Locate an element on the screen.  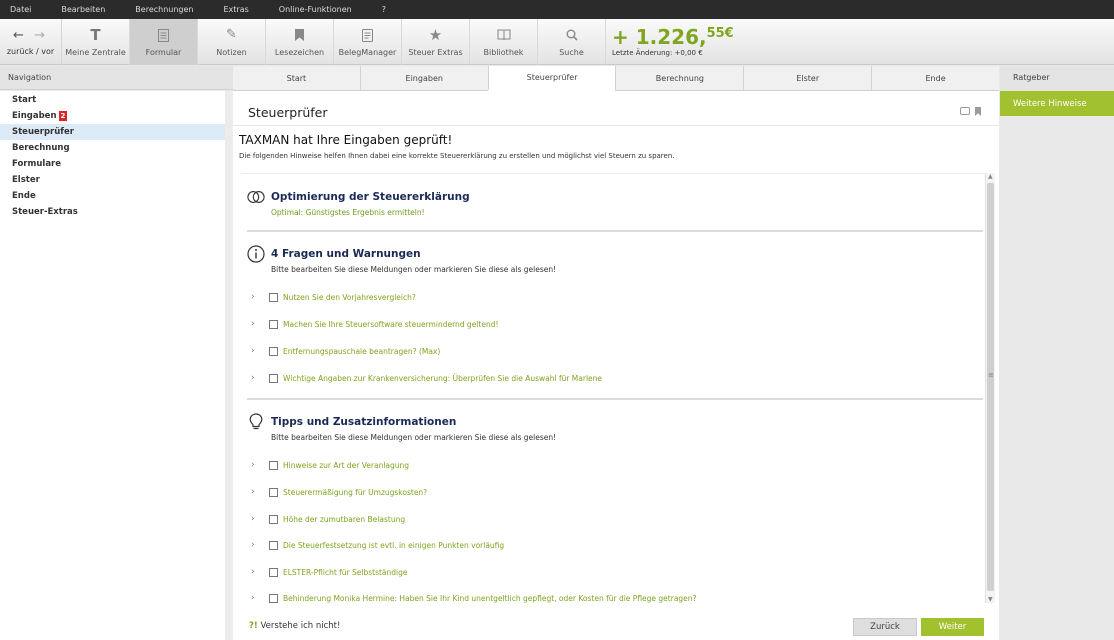
menu-berechnungen: Berechnungen is located at coordinates (164, 9).